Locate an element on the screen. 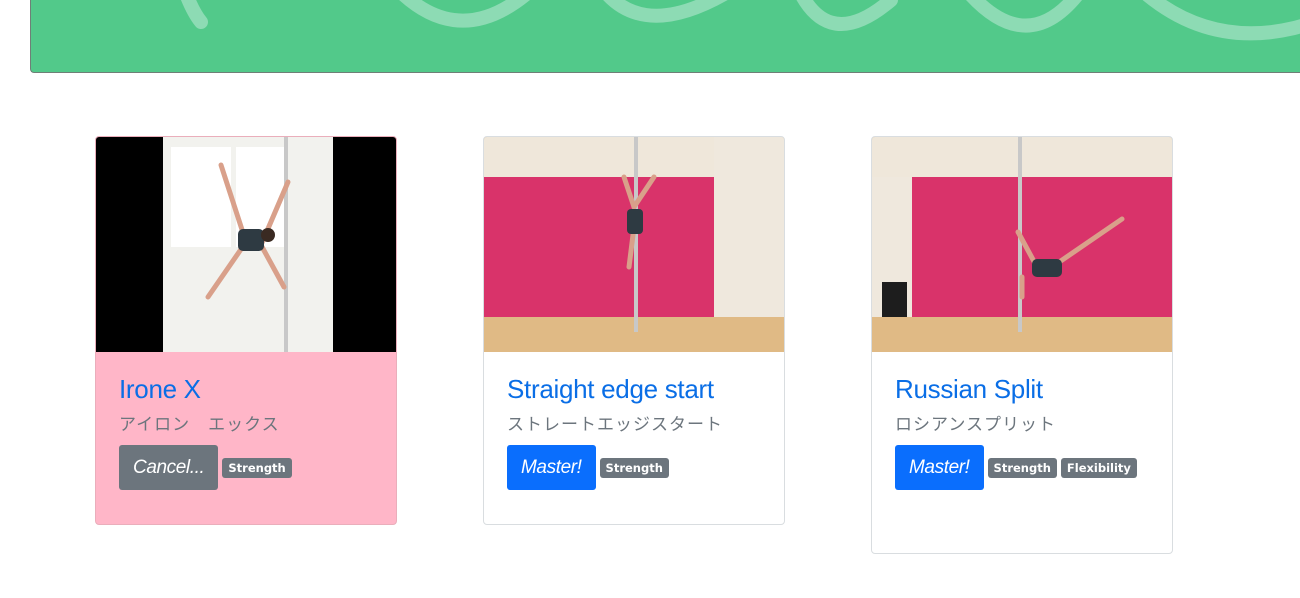 This screenshot has width=1300, height=598. card-subtitle: ストレートエッジスタート is located at coordinates (615, 425).